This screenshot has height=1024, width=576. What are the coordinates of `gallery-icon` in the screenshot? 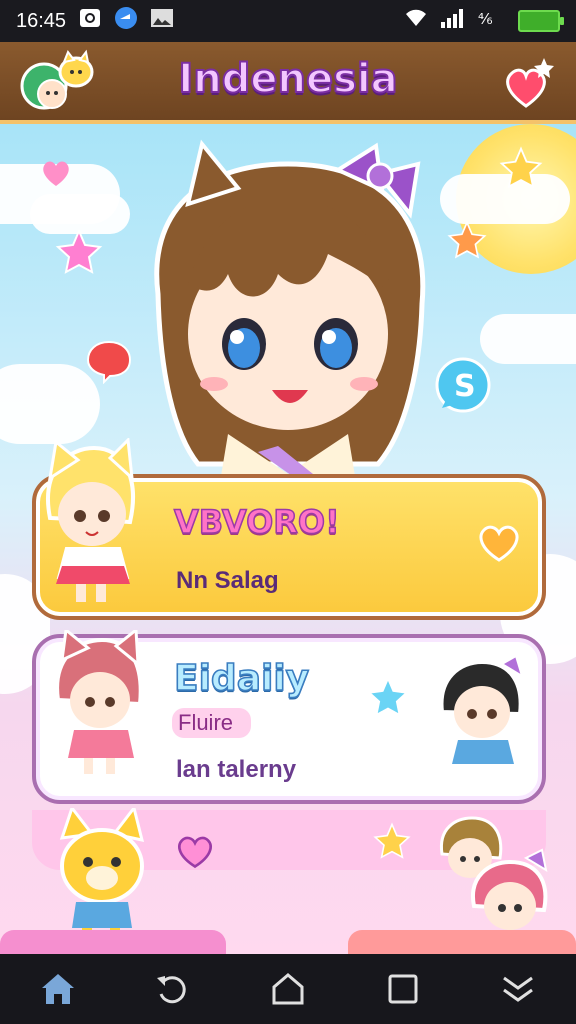 It's located at (162, 21).